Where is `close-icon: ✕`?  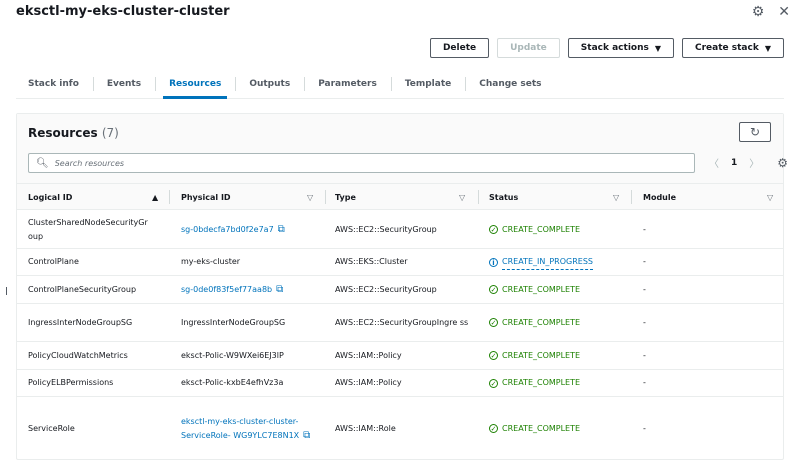
close-icon: ✕ is located at coordinates (784, 12).